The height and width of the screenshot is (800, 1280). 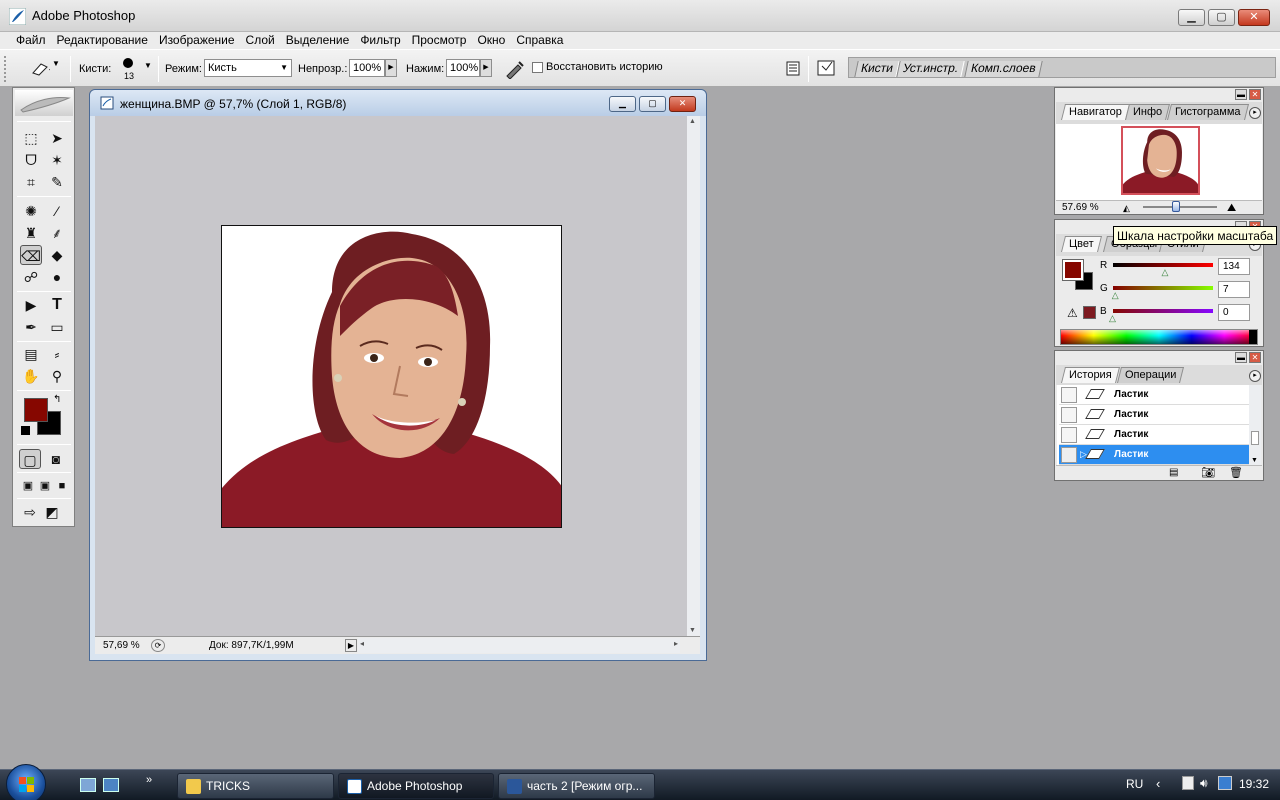 What do you see at coordinates (1080, 207) in the screenshot?
I see `navigator-zoom: 57.69 %` at bounding box center [1080, 207].